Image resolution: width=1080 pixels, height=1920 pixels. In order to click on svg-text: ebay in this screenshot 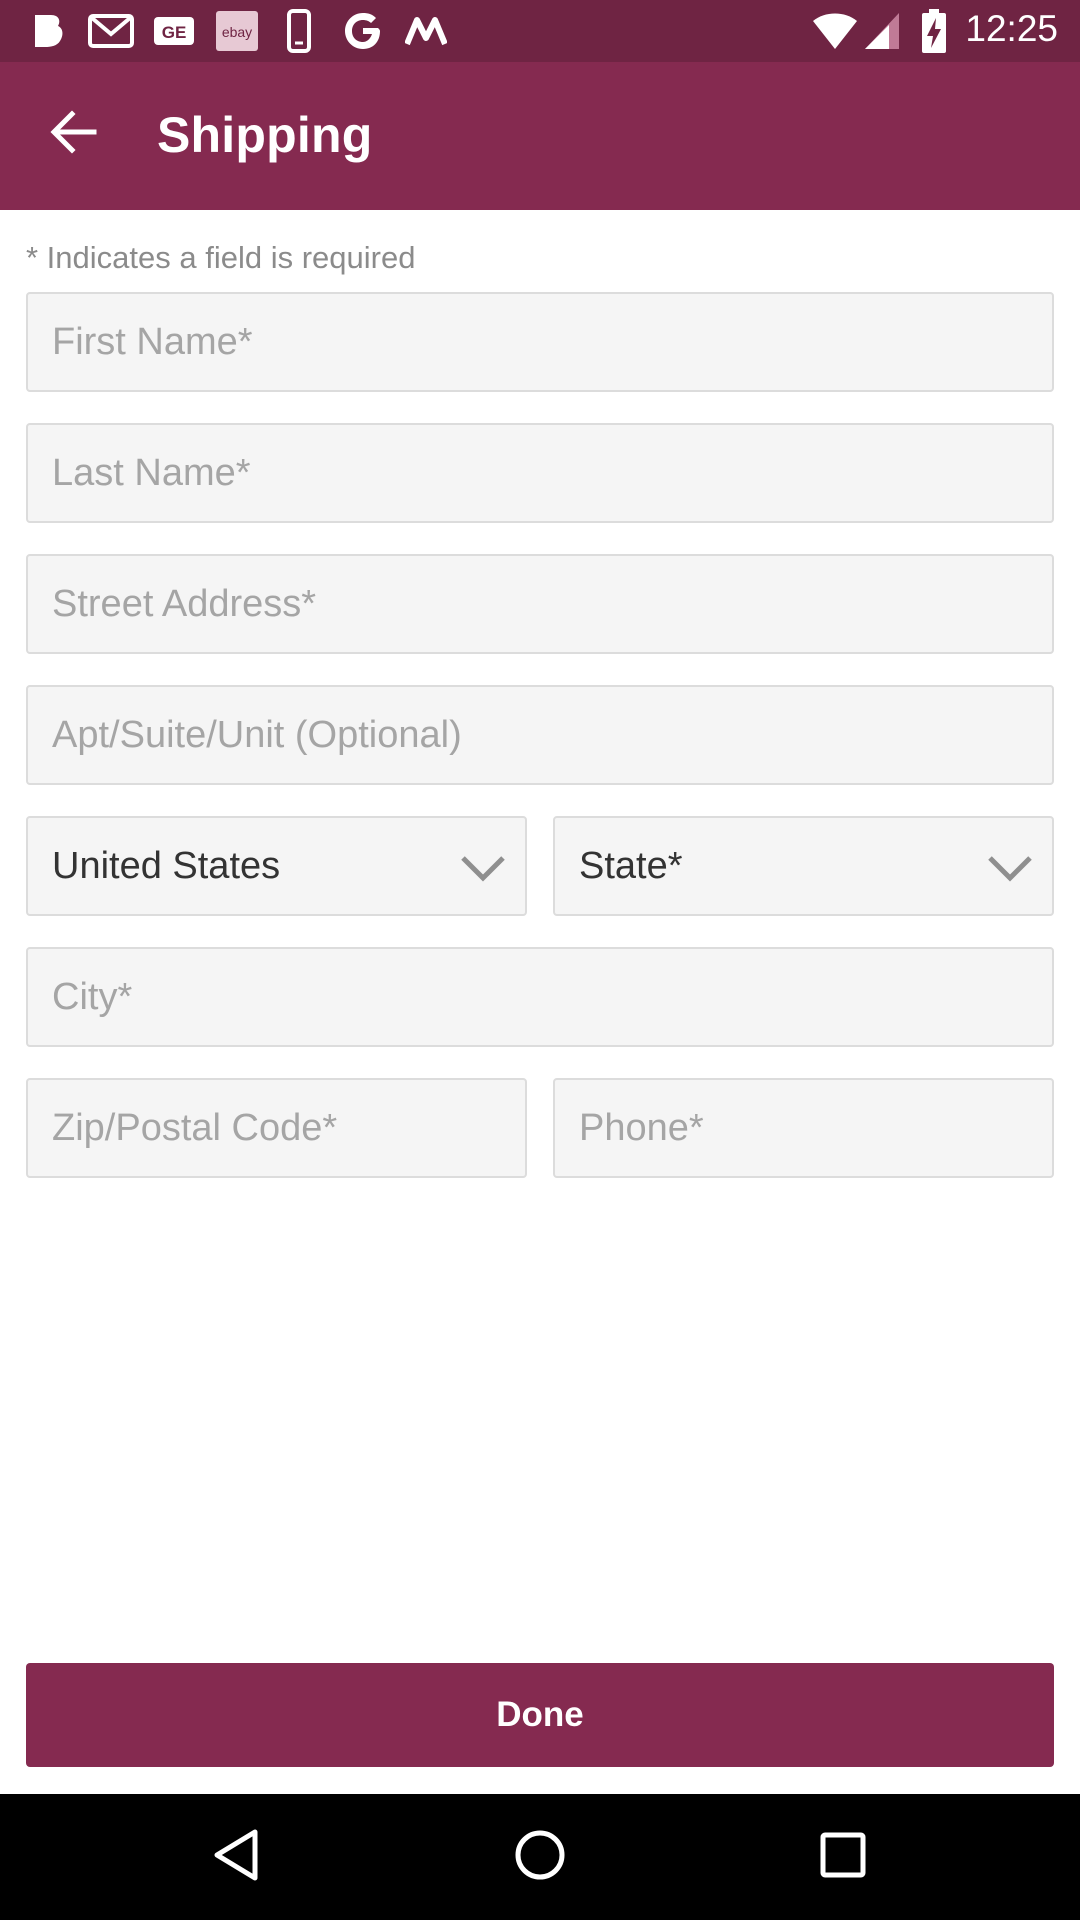, I will do `click(237, 32)`.